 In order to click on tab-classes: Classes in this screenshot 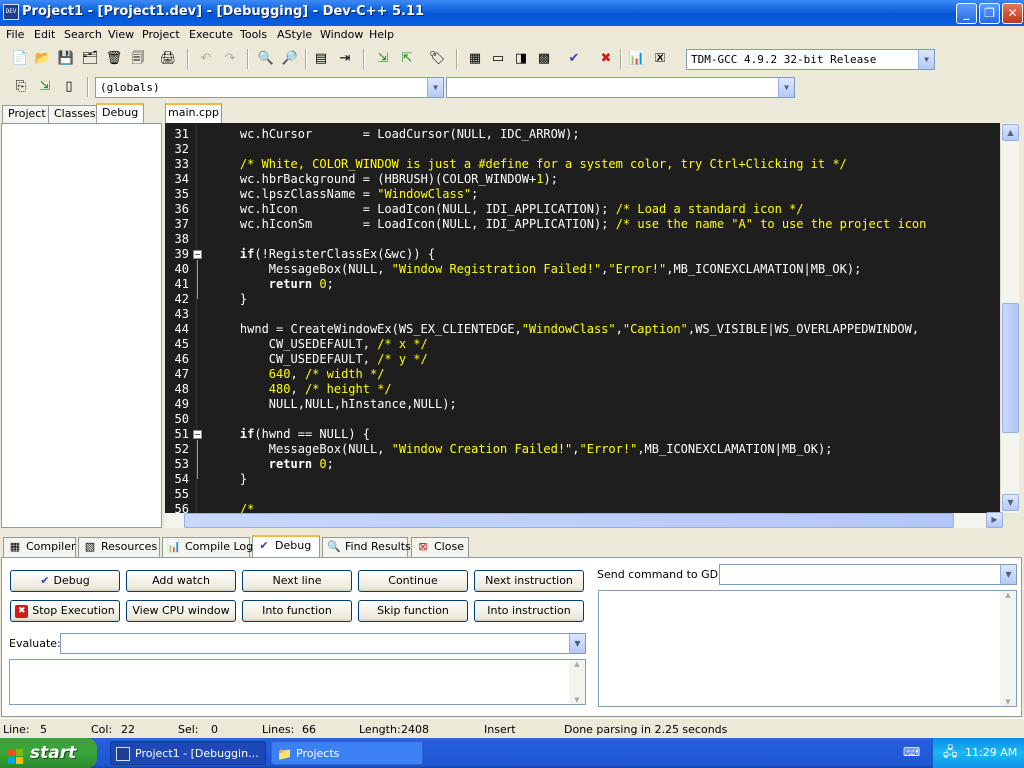, I will do `click(75, 114)`.